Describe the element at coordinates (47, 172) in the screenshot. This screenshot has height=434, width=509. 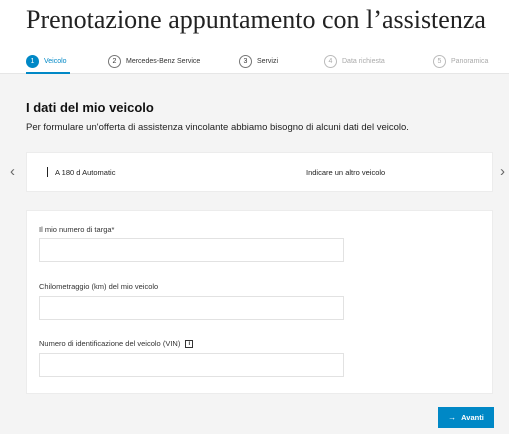
I see `selection-indicator` at that location.